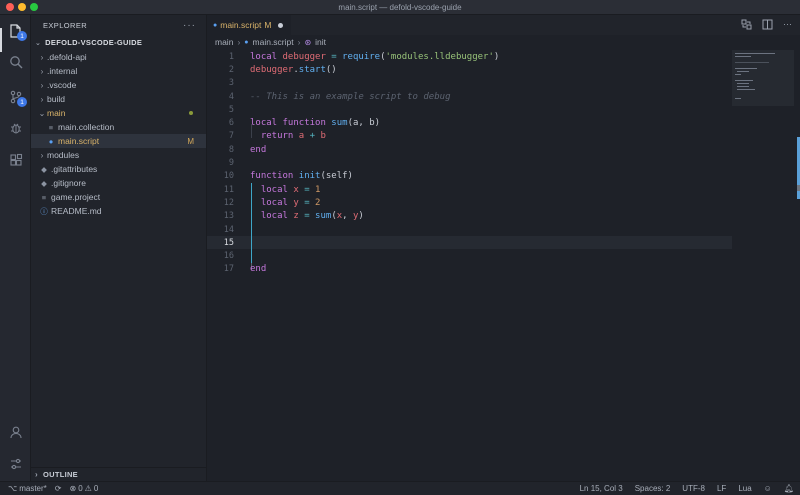 Image resolution: width=800 pixels, height=495 pixels. Describe the element at coordinates (721, 488) in the screenshot. I see `end-of-line: LF` at that location.